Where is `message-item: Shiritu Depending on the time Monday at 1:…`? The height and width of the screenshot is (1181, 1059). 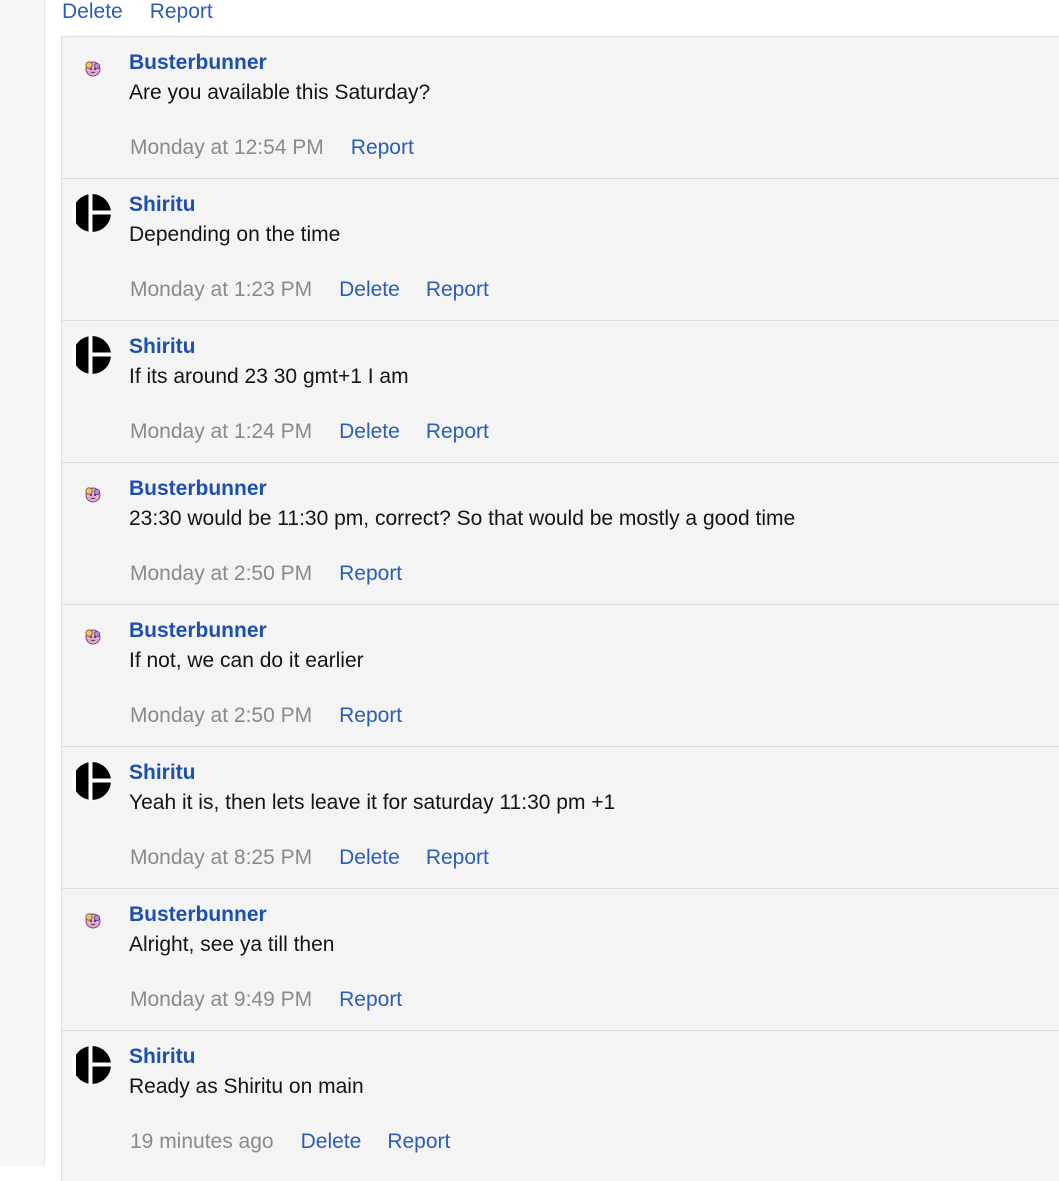 message-item: Shiritu Depending on the time Monday at 1:… is located at coordinates (560, 250).